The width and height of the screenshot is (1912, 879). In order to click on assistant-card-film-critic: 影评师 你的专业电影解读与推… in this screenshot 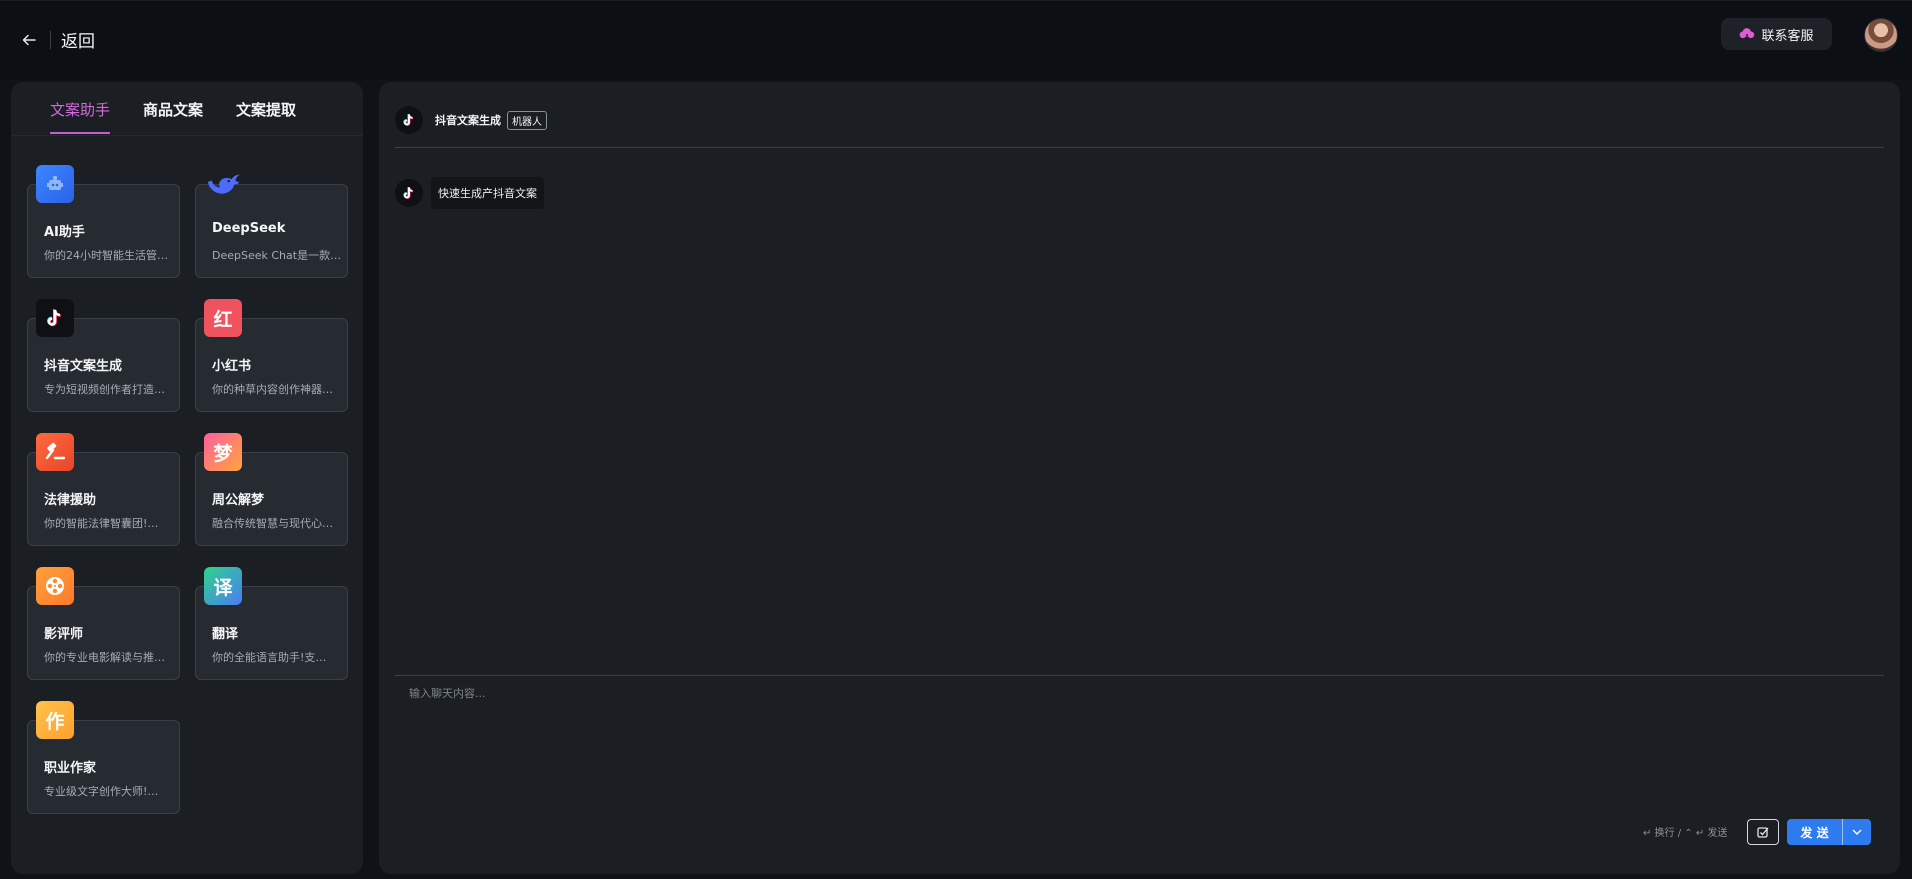, I will do `click(103, 623)`.